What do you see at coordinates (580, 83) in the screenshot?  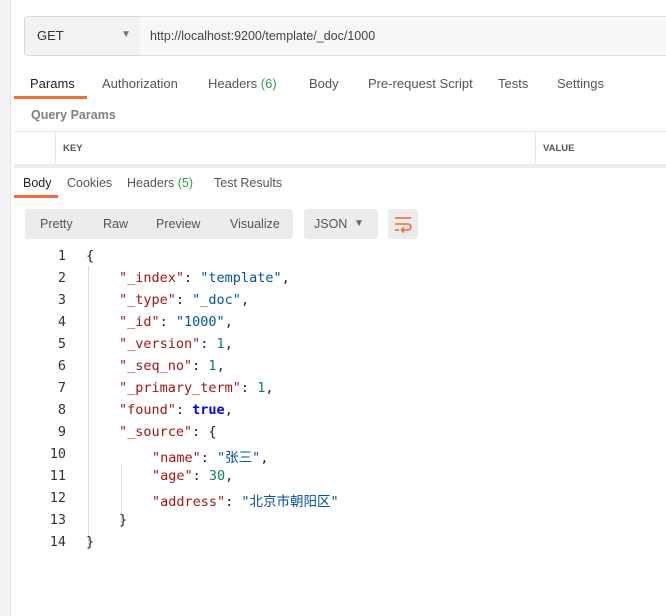 I see `tab-settings: Settings` at bounding box center [580, 83].